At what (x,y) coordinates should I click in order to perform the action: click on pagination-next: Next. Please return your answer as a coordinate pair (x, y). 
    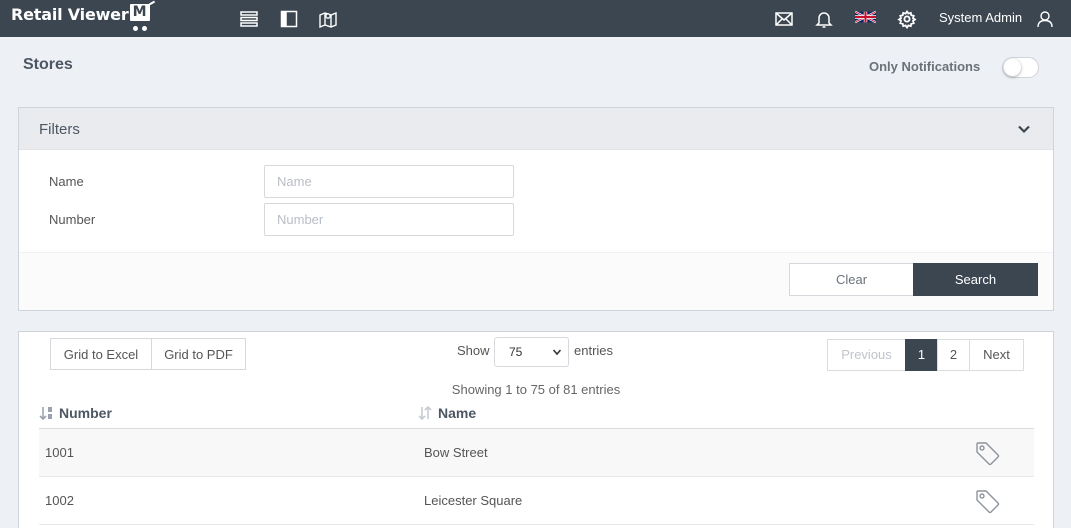
    Looking at the image, I should click on (996, 355).